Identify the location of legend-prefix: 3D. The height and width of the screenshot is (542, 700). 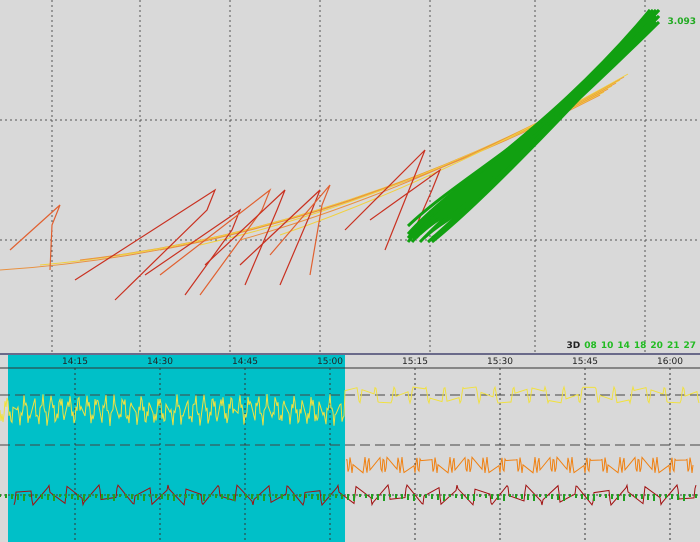
(573, 346).